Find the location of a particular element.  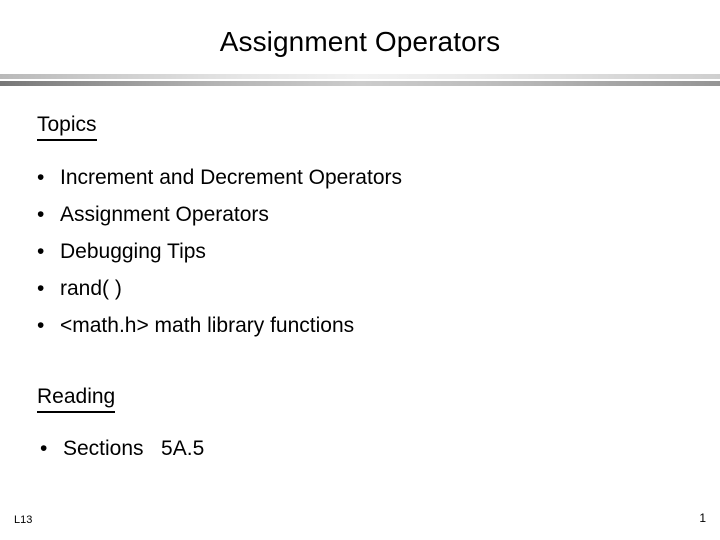

list-item: • Increment and Decrement Operators is located at coordinates (360, 180).